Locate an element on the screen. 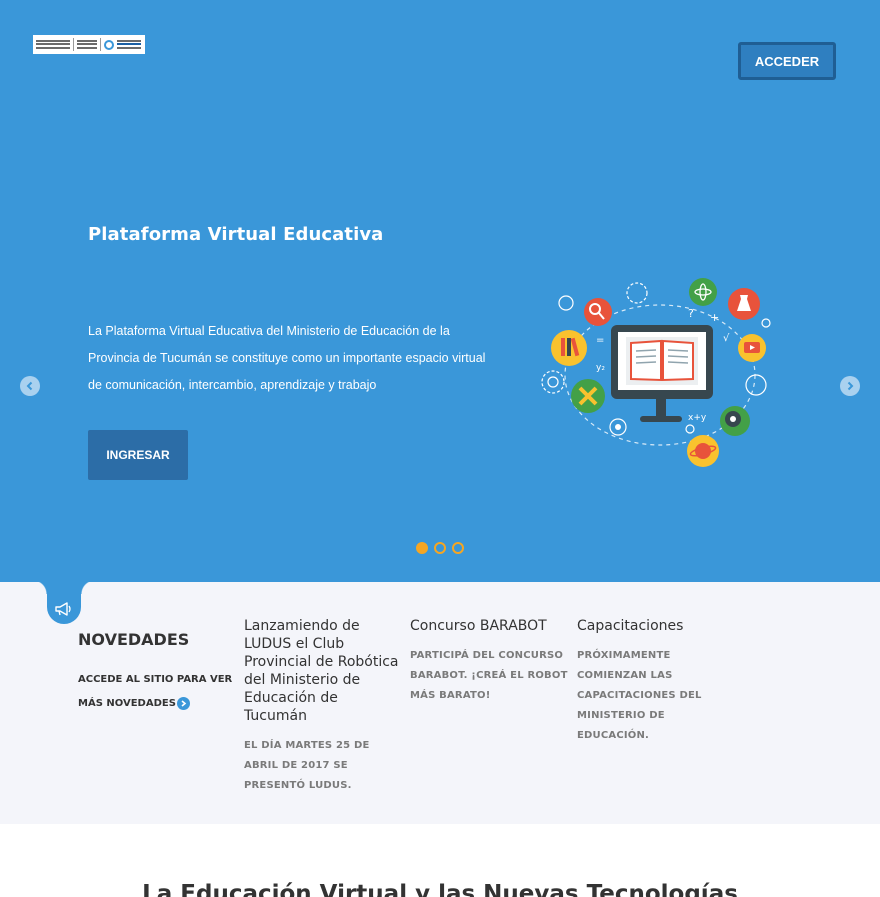  news-tab is located at coordinates (64, 602).